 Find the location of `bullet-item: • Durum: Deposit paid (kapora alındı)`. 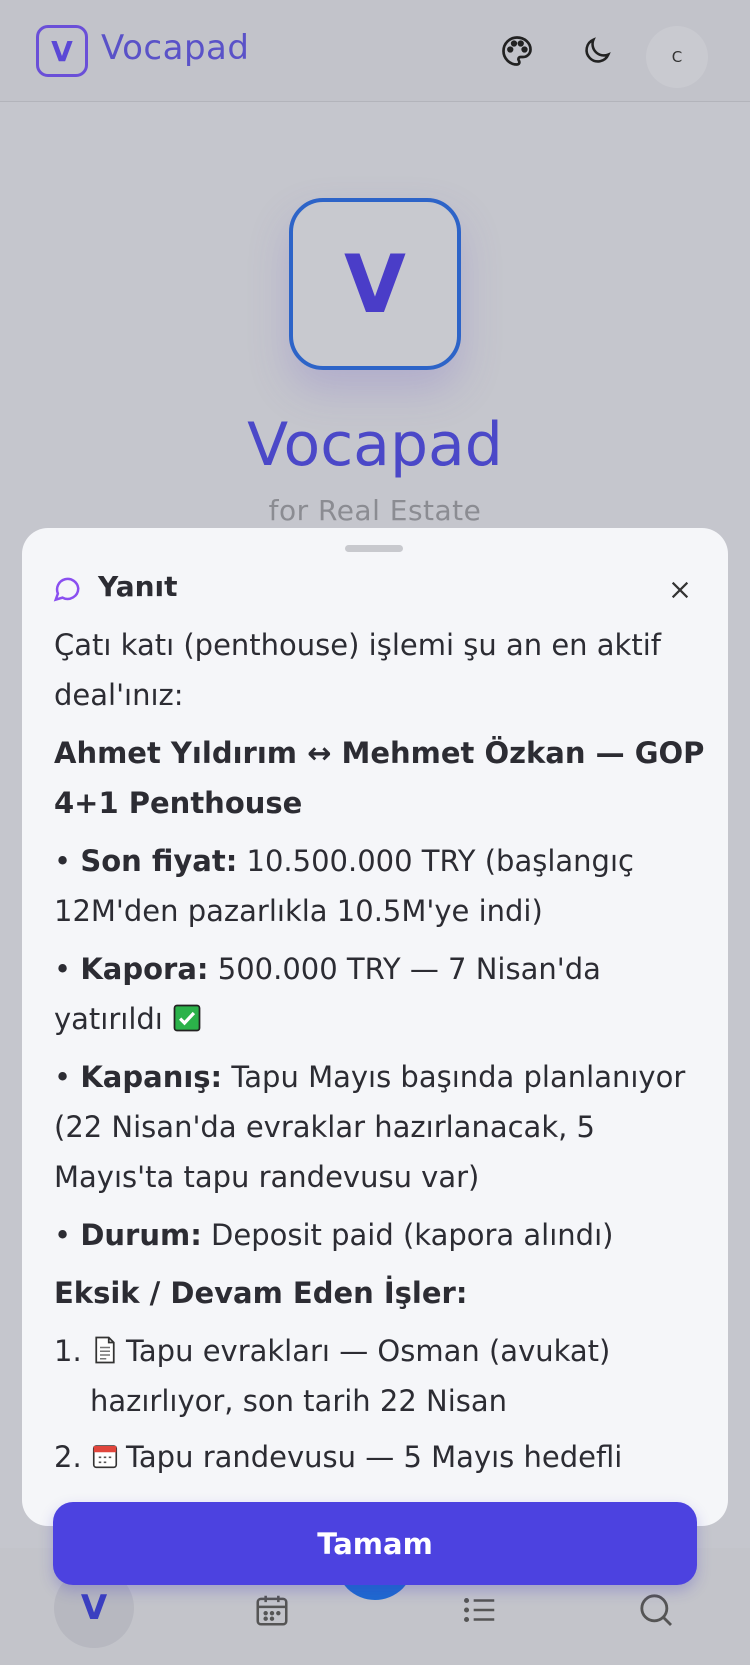

bullet-item: • Durum: Deposit paid (kapora alındı) is located at coordinates (334, 1235).